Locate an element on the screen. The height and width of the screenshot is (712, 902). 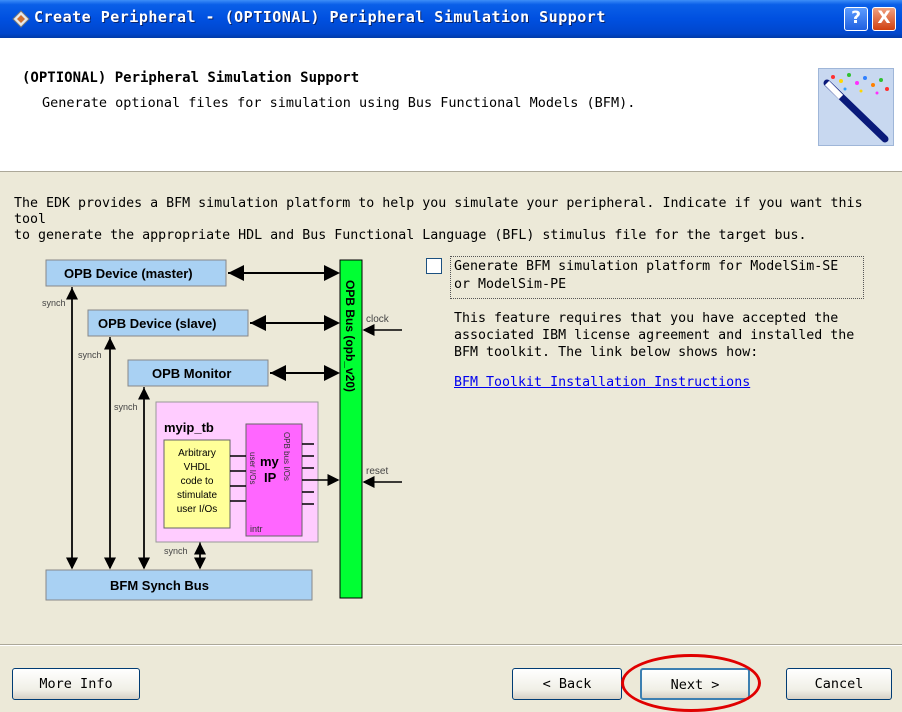
arb-line-3: code to is located at coordinates (197, 481).